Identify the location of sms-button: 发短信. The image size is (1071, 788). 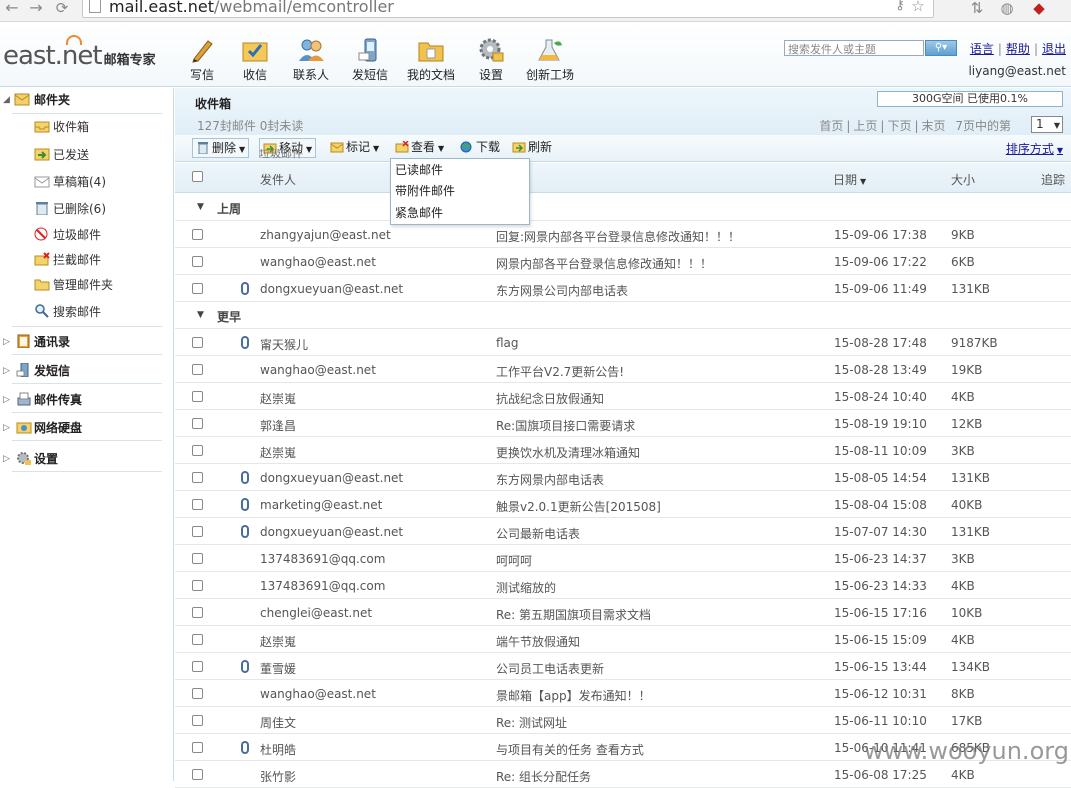
(370, 60).